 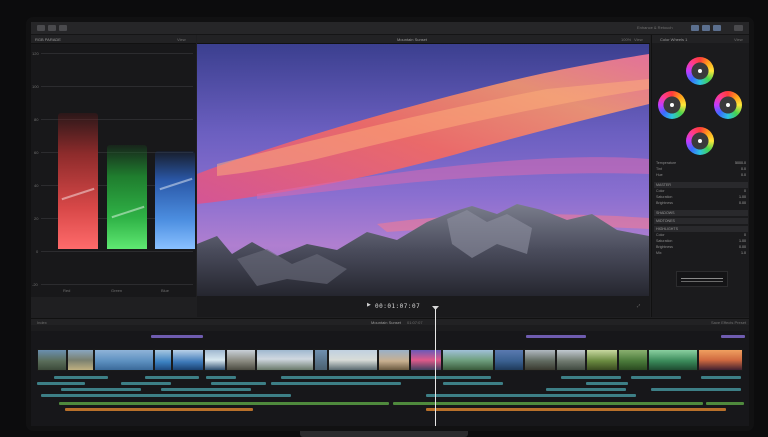 What do you see at coordinates (638, 305) in the screenshot?
I see `fullscreen-icon: ⤢` at bounding box center [638, 305].